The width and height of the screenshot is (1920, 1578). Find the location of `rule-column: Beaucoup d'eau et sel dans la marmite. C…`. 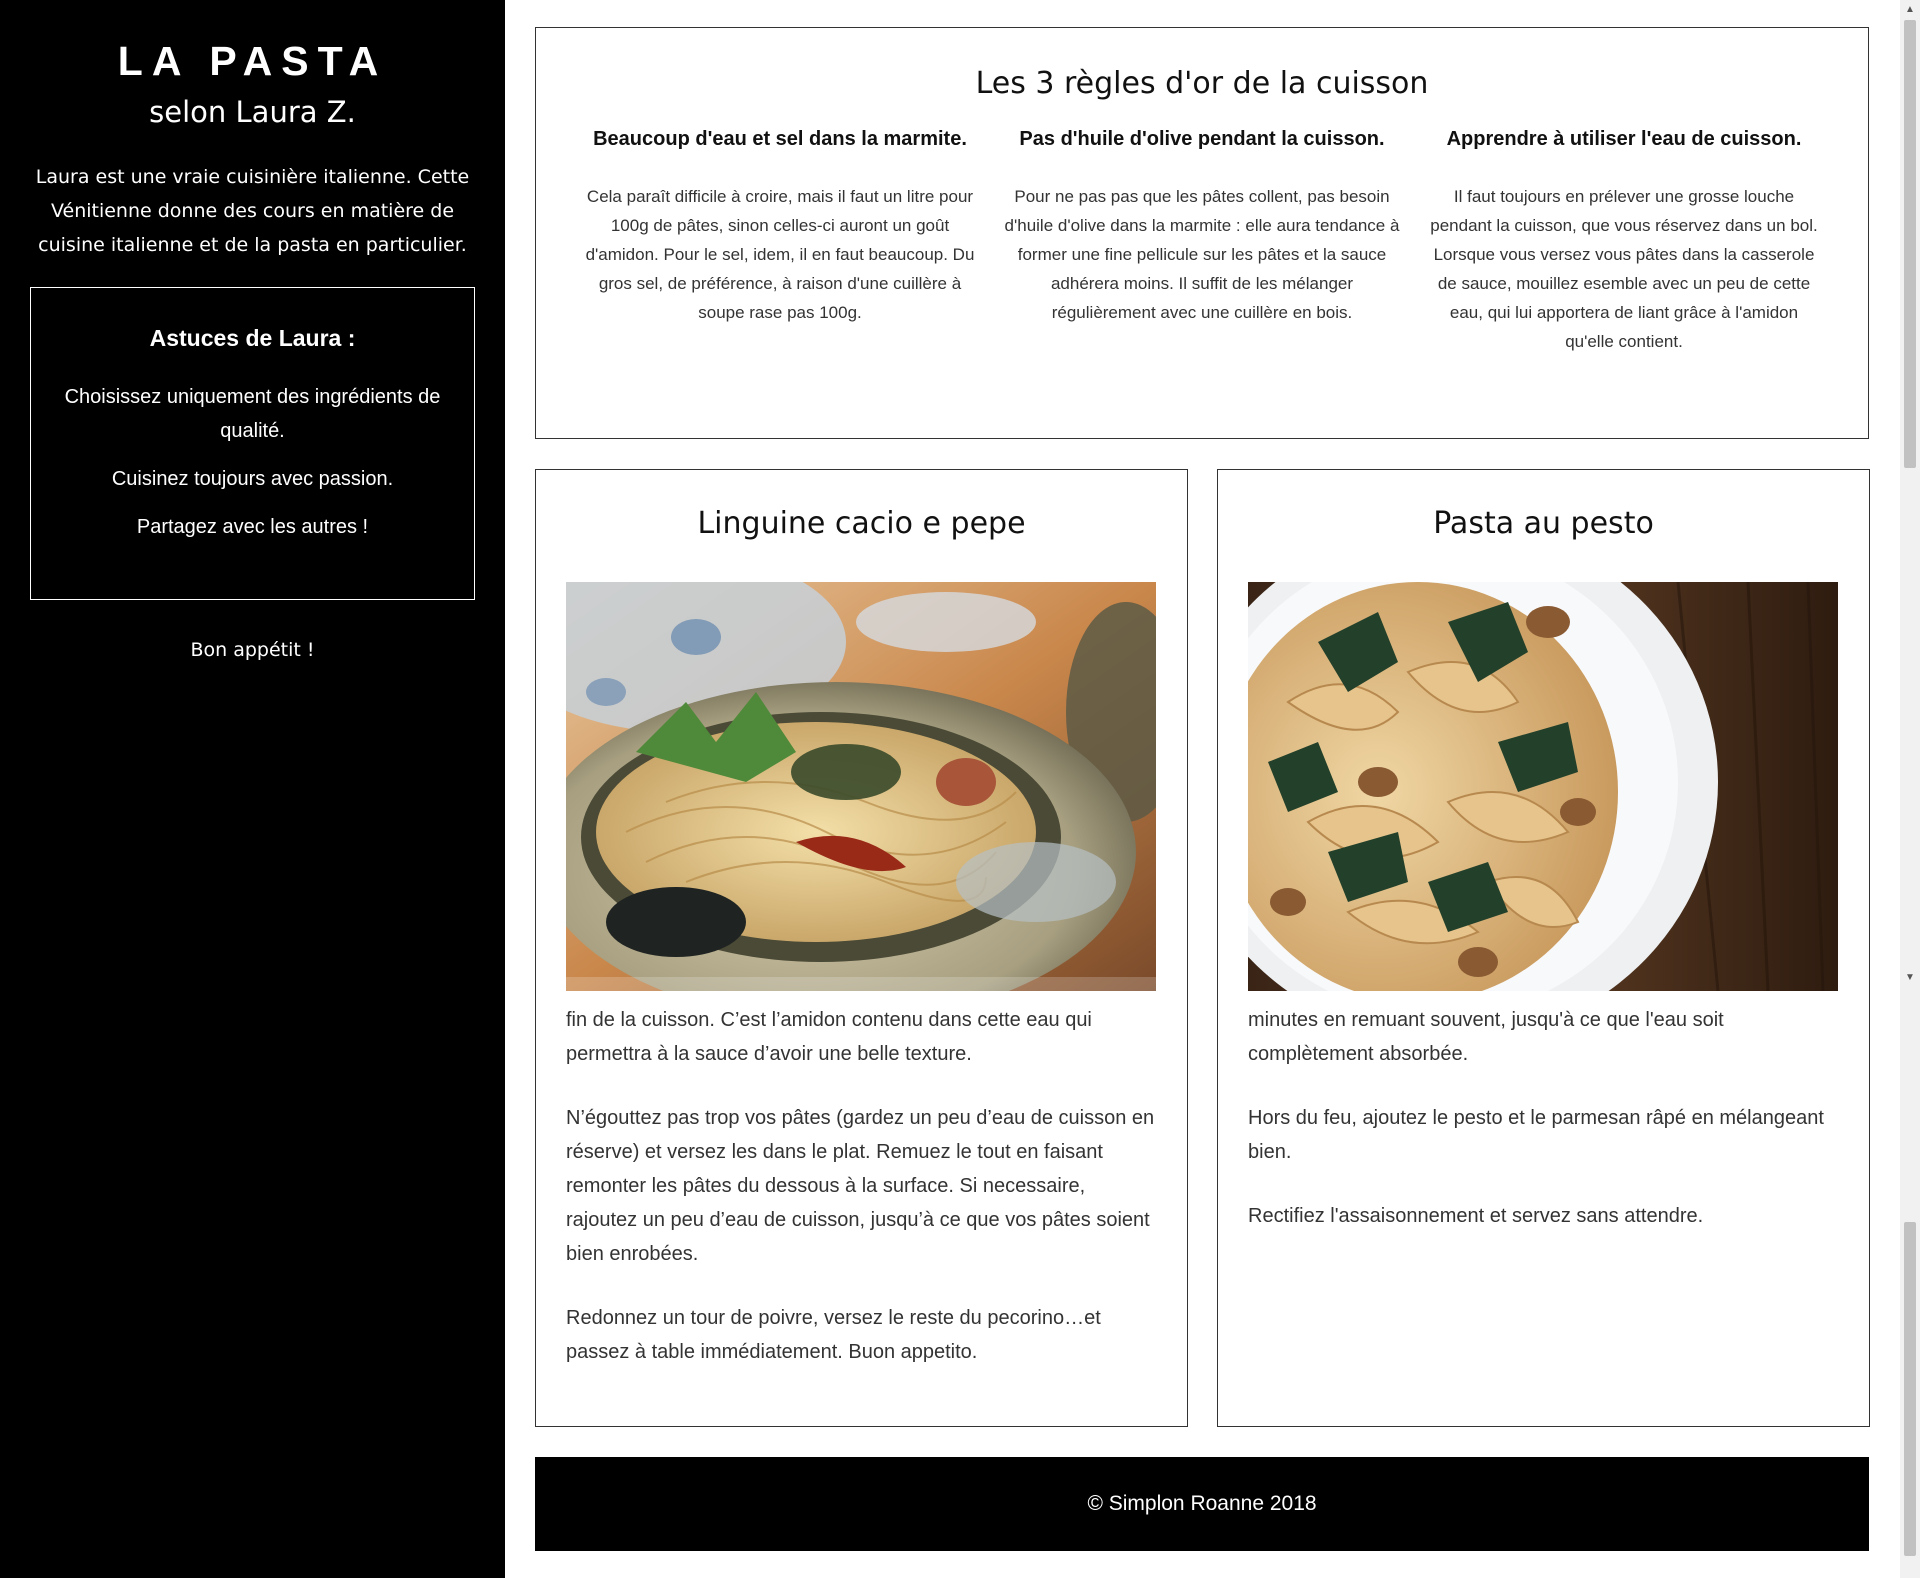

rule-column: Beaucoup d'eau et sel dans la marmite. C… is located at coordinates (780, 240).